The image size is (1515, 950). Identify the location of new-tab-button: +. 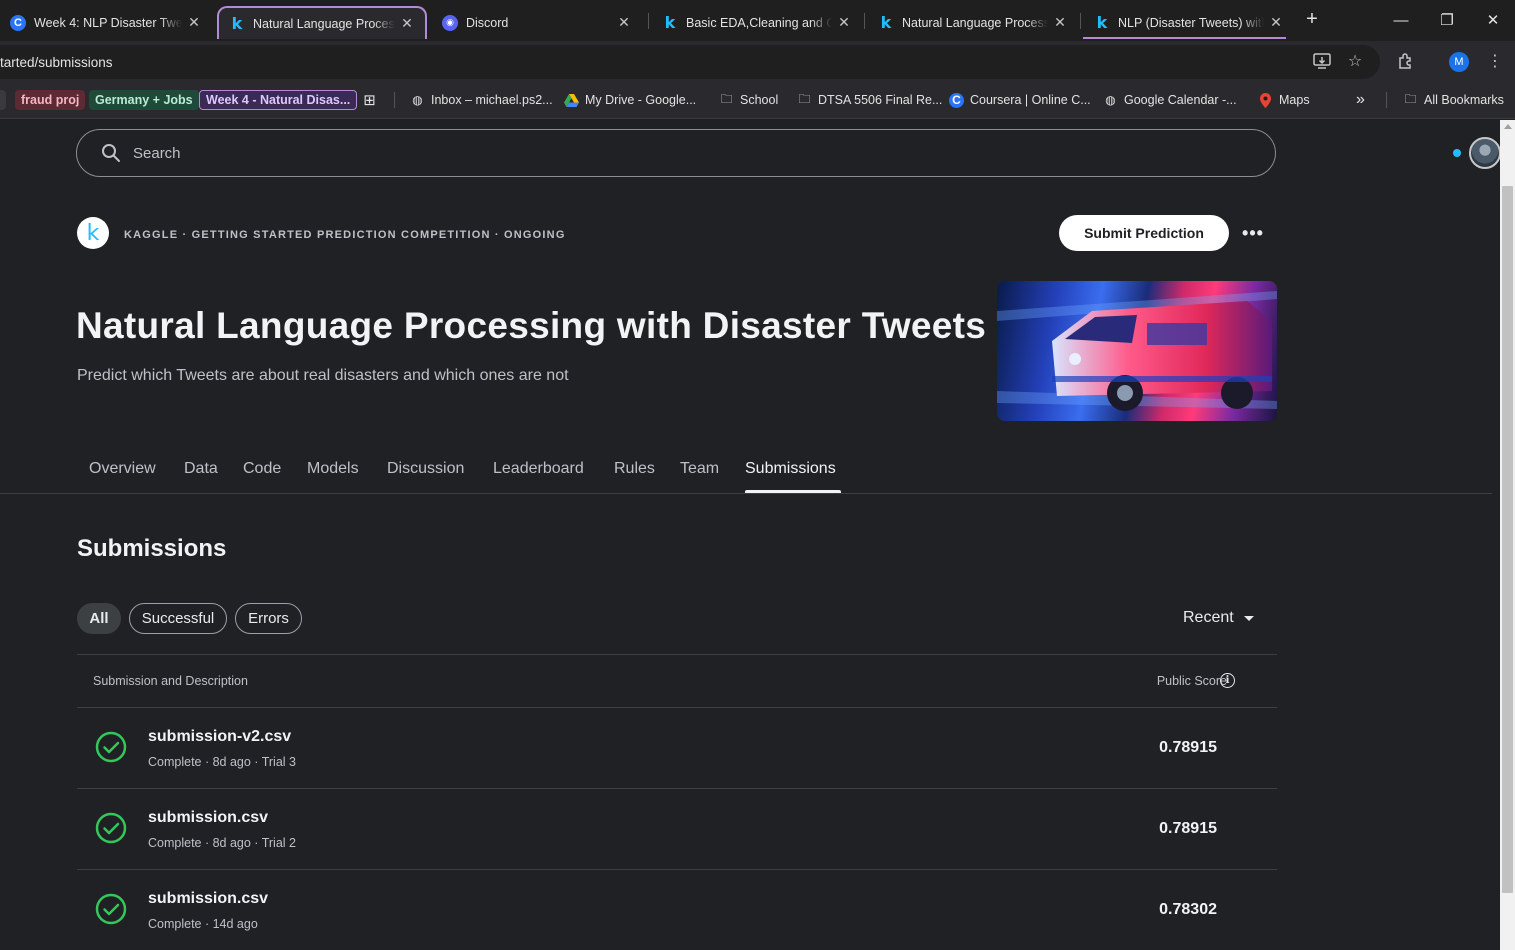
(1312, 20).